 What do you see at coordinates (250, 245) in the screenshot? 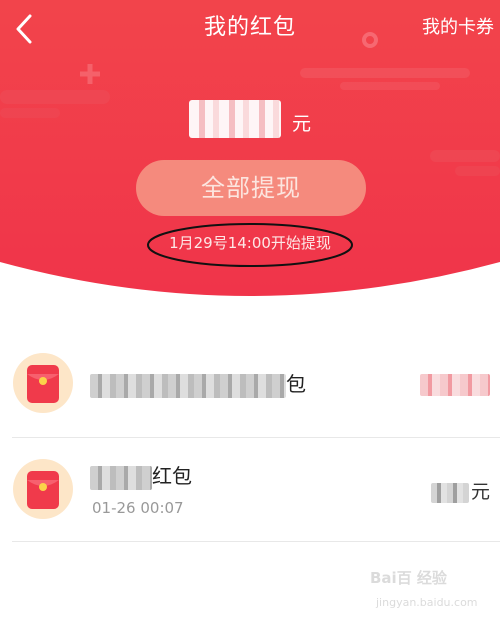
I see `highlight-ellipse` at bounding box center [250, 245].